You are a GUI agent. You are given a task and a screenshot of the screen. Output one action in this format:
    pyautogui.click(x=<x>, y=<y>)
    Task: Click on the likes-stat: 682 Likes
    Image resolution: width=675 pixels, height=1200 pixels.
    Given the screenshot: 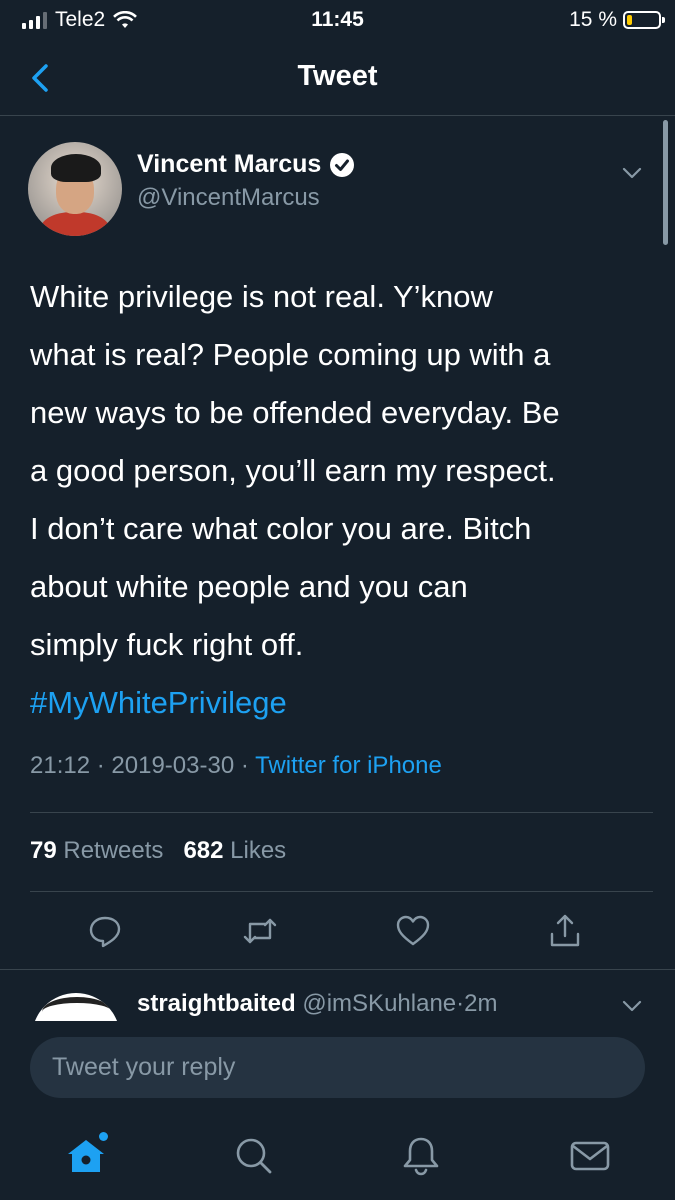 What is the action you would take?
    pyautogui.click(x=234, y=850)
    